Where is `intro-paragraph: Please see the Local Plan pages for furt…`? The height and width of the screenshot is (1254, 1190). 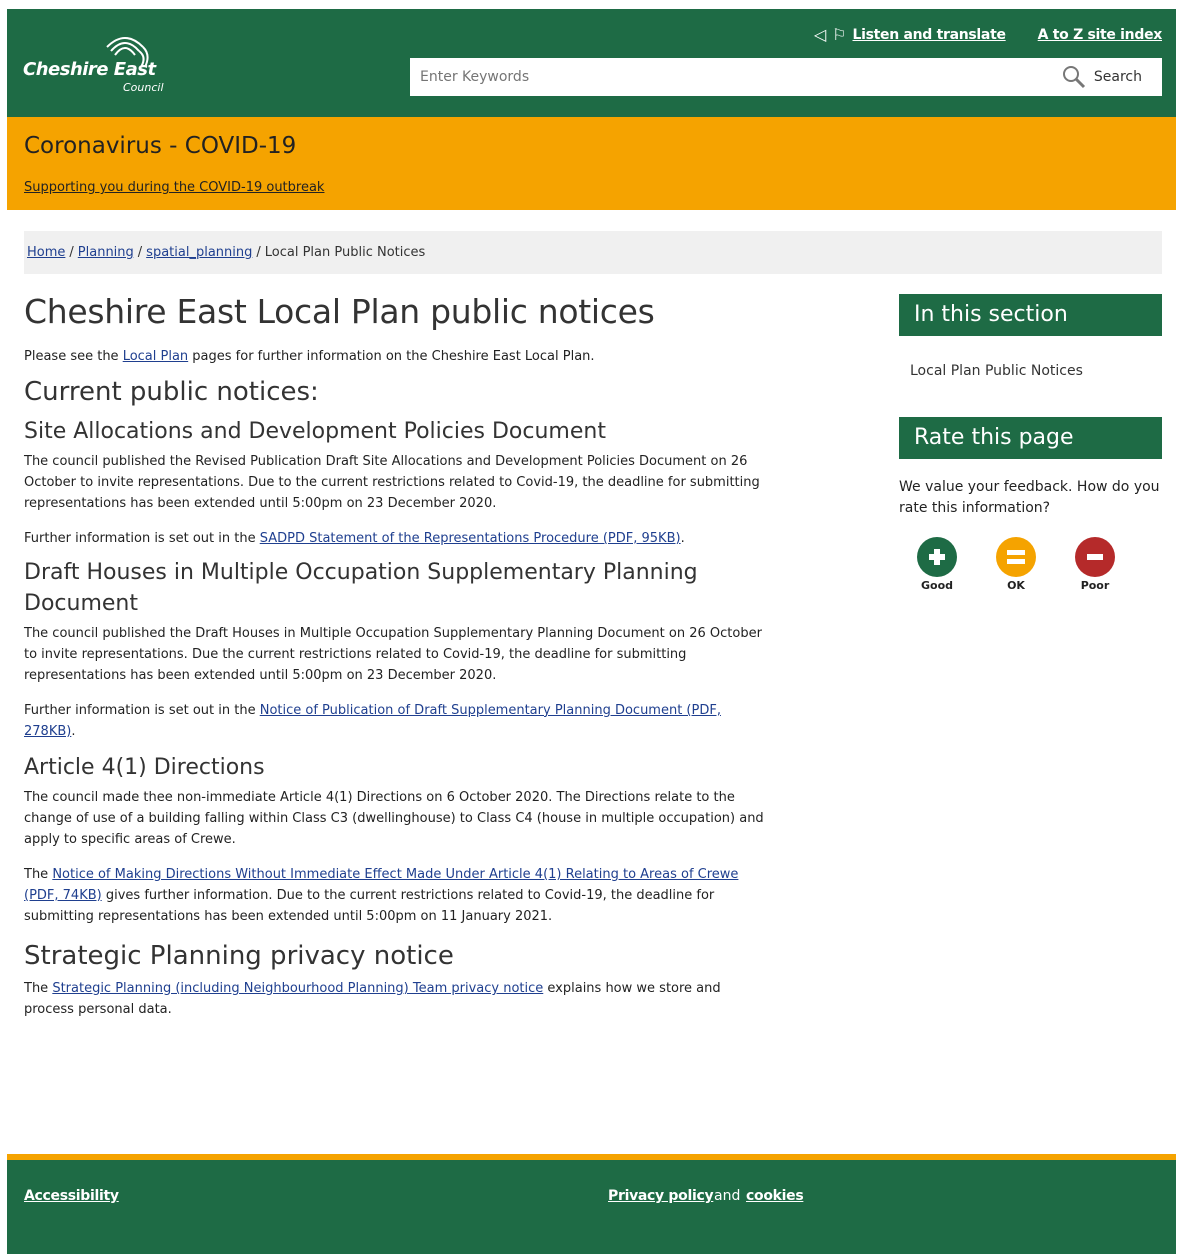 intro-paragraph: Please see the Local Plan pages for furt… is located at coordinates (396, 356).